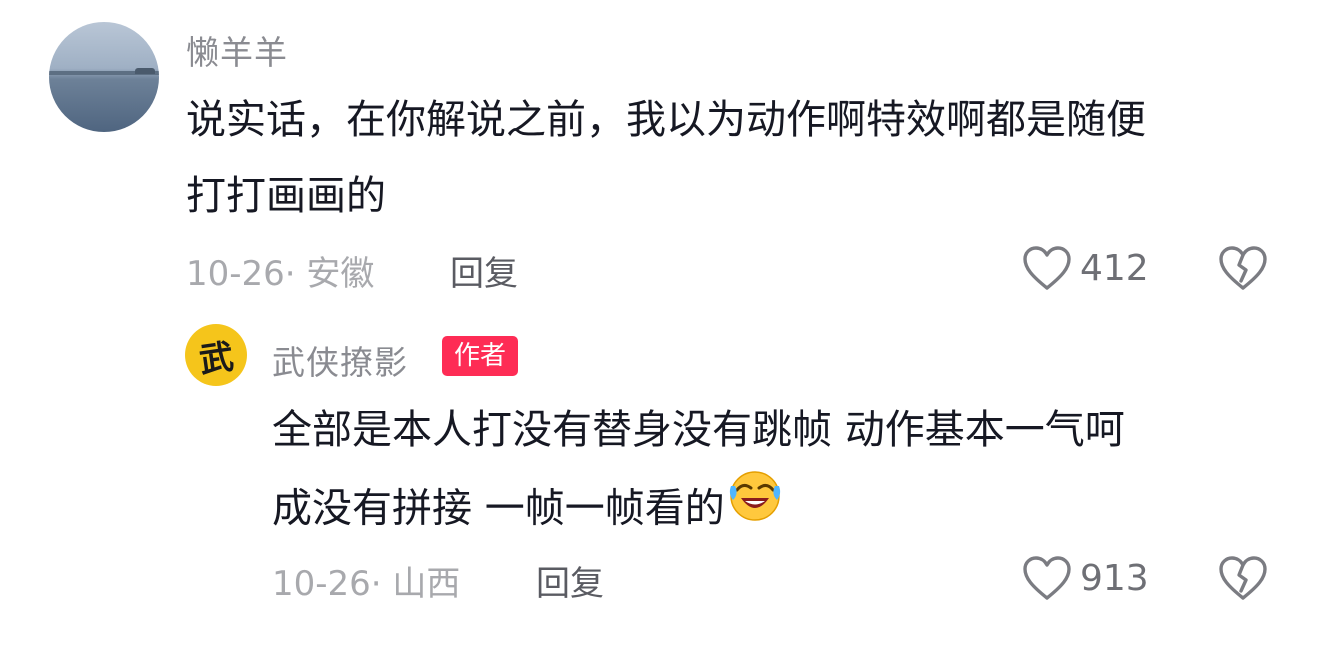 The image size is (1320, 655). What do you see at coordinates (237, 50) in the screenshot?
I see `comment-username: 懒羊羊` at bounding box center [237, 50].